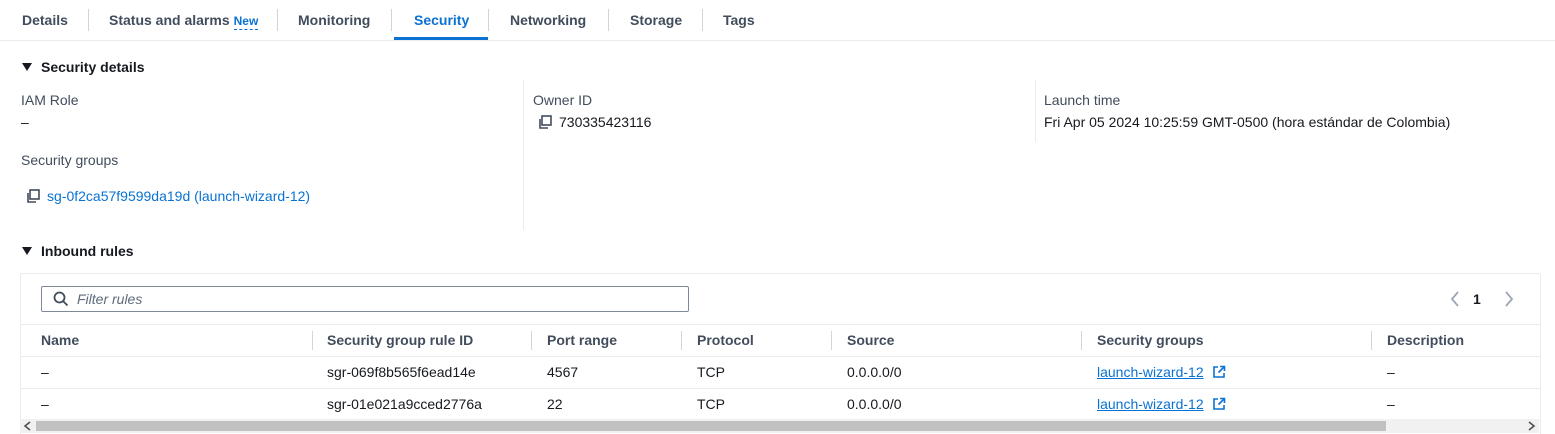 This screenshot has width=1555, height=434. Describe the element at coordinates (87, 251) in the screenshot. I see `inbound-rules-title: Inbound rules` at that location.